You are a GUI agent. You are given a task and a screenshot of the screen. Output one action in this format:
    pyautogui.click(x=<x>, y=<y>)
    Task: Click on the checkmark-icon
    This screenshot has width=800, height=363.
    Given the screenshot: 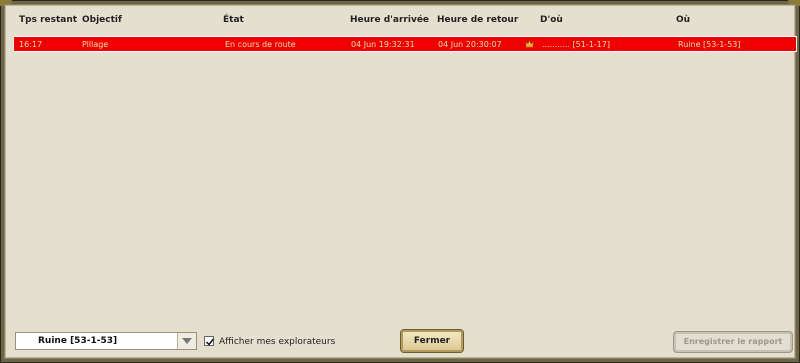 What is the action you would take?
    pyautogui.click(x=210, y=342)
    